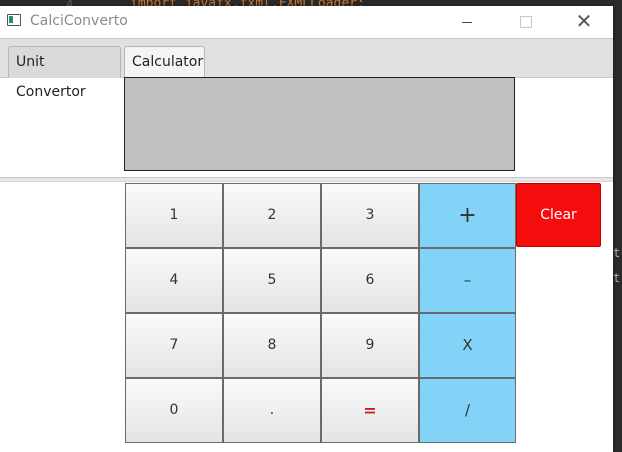 This screenshot has width=622, height=452. Describe the element at coordinates (272, 345) in the screenshot. I see `key-8: 8` at that location.